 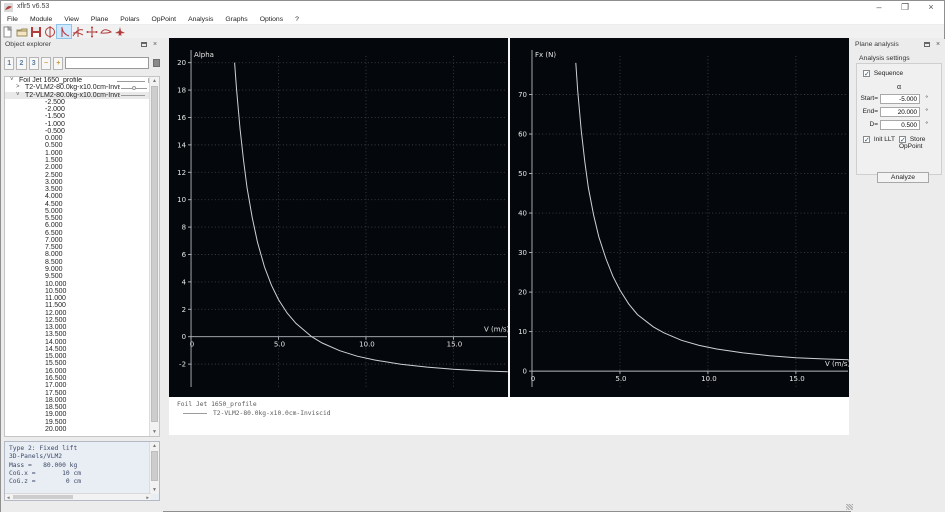 What do you see at coordinates (82, 211) in the screenshot?
I see `tree-oppoint: 5.000` at bounding box center [82, 211].